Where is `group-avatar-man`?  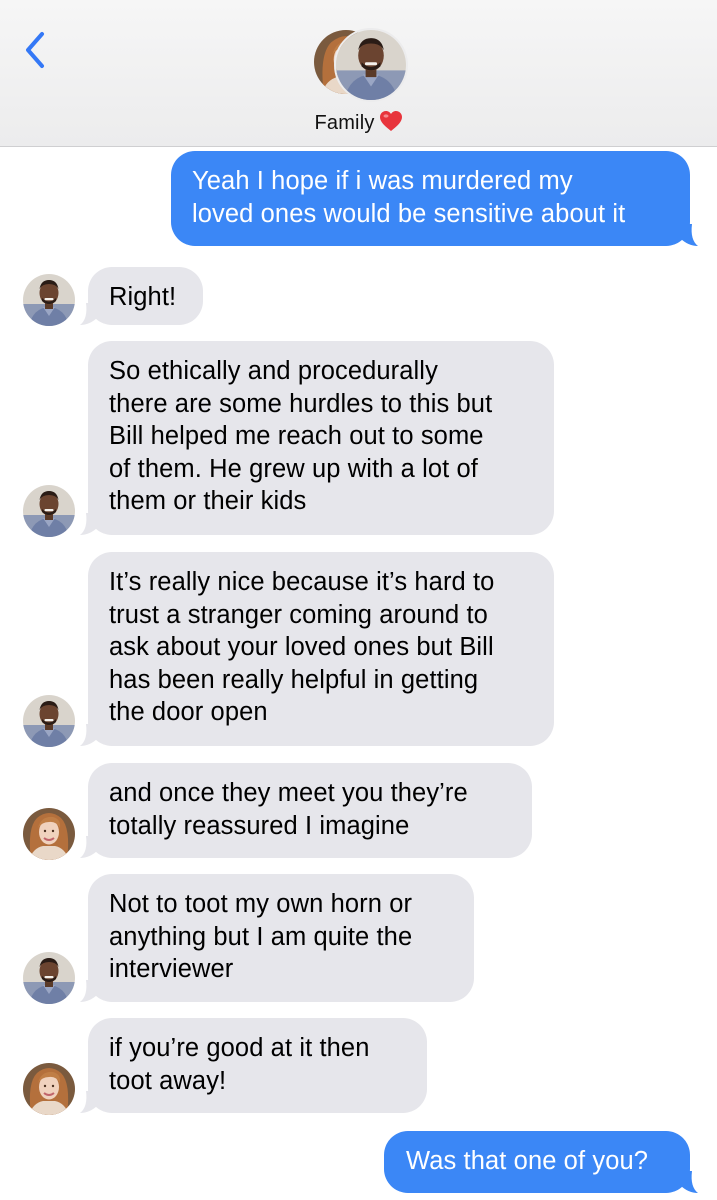 group-avatar-man is located at coordinates (371, 65).